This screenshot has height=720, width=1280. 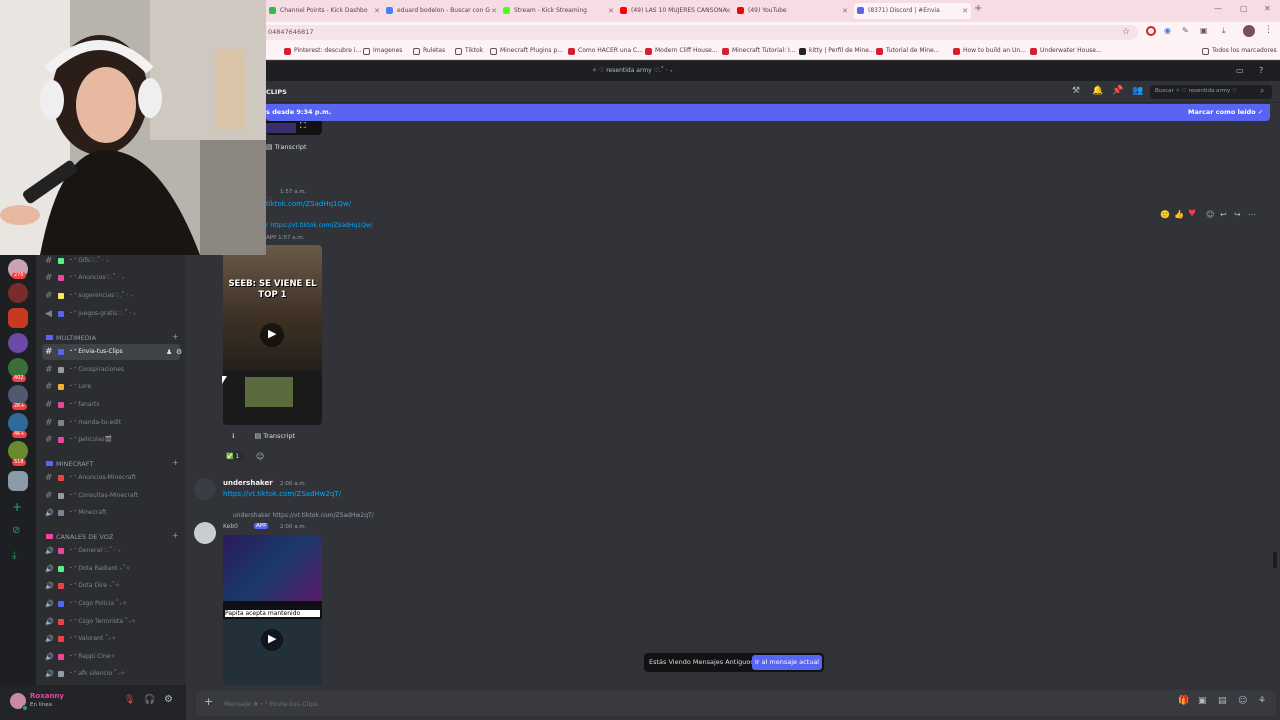 I want to click on more-options-icon: ⋯, so click(x=1252, y=214).